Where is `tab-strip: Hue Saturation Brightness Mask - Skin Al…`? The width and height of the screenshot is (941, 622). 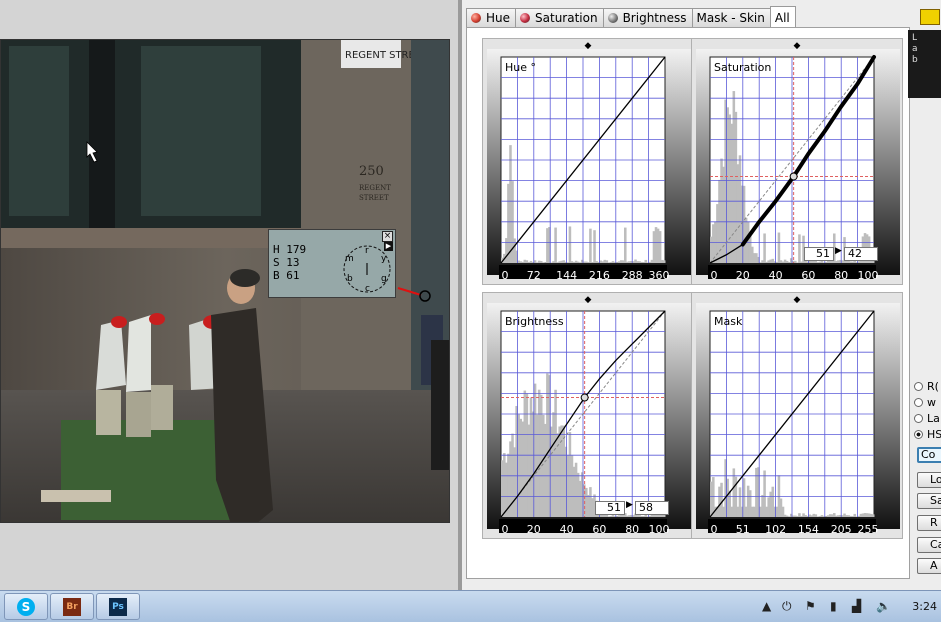
tab-strip: Hue Saturation Brightness Mask - Skin Al… is located at coordinates (631, 17).